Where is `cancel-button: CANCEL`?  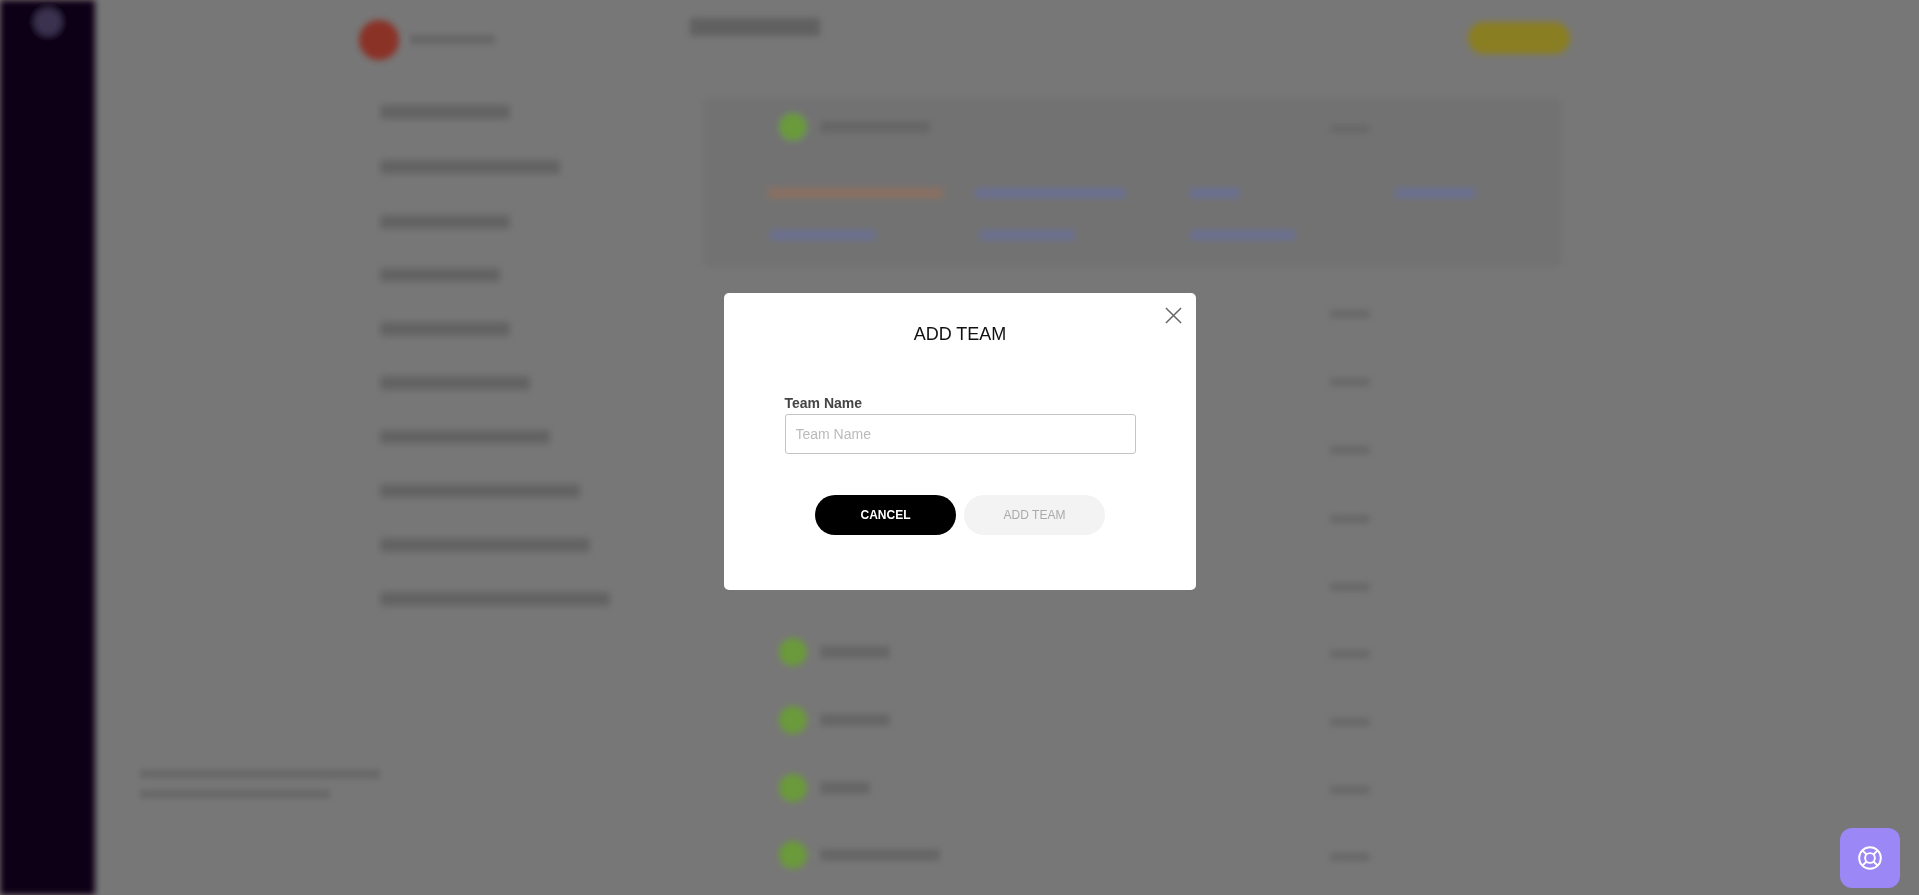 cancel-button: CANCEL is located at coordinates (885, 515).